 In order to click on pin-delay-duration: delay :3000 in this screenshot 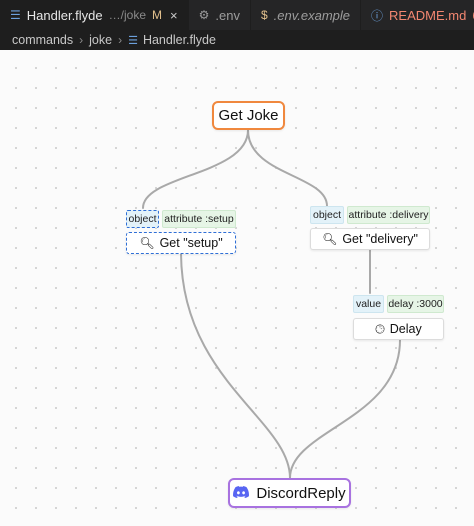, I will do `click(415, 304)`.